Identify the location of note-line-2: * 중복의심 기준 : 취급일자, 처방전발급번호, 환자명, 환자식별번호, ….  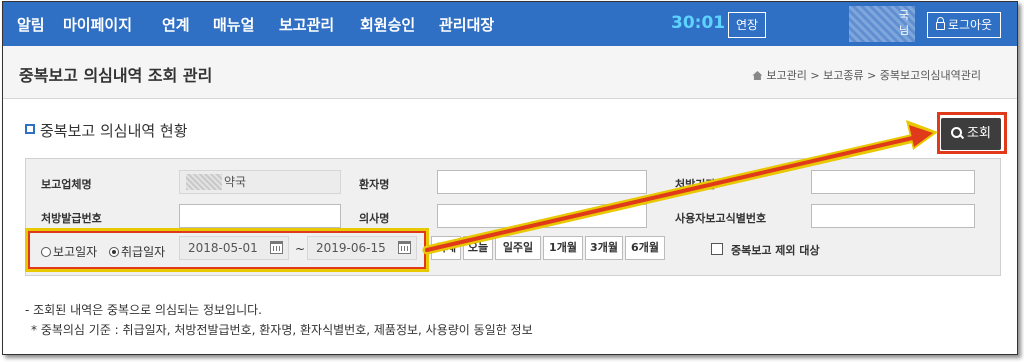
(282, 330).